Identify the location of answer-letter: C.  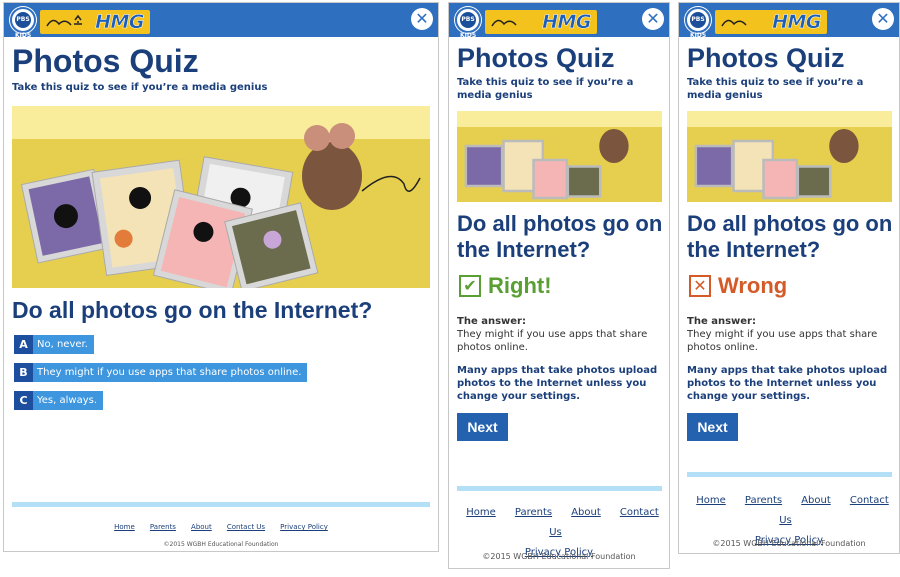
(23, 400).